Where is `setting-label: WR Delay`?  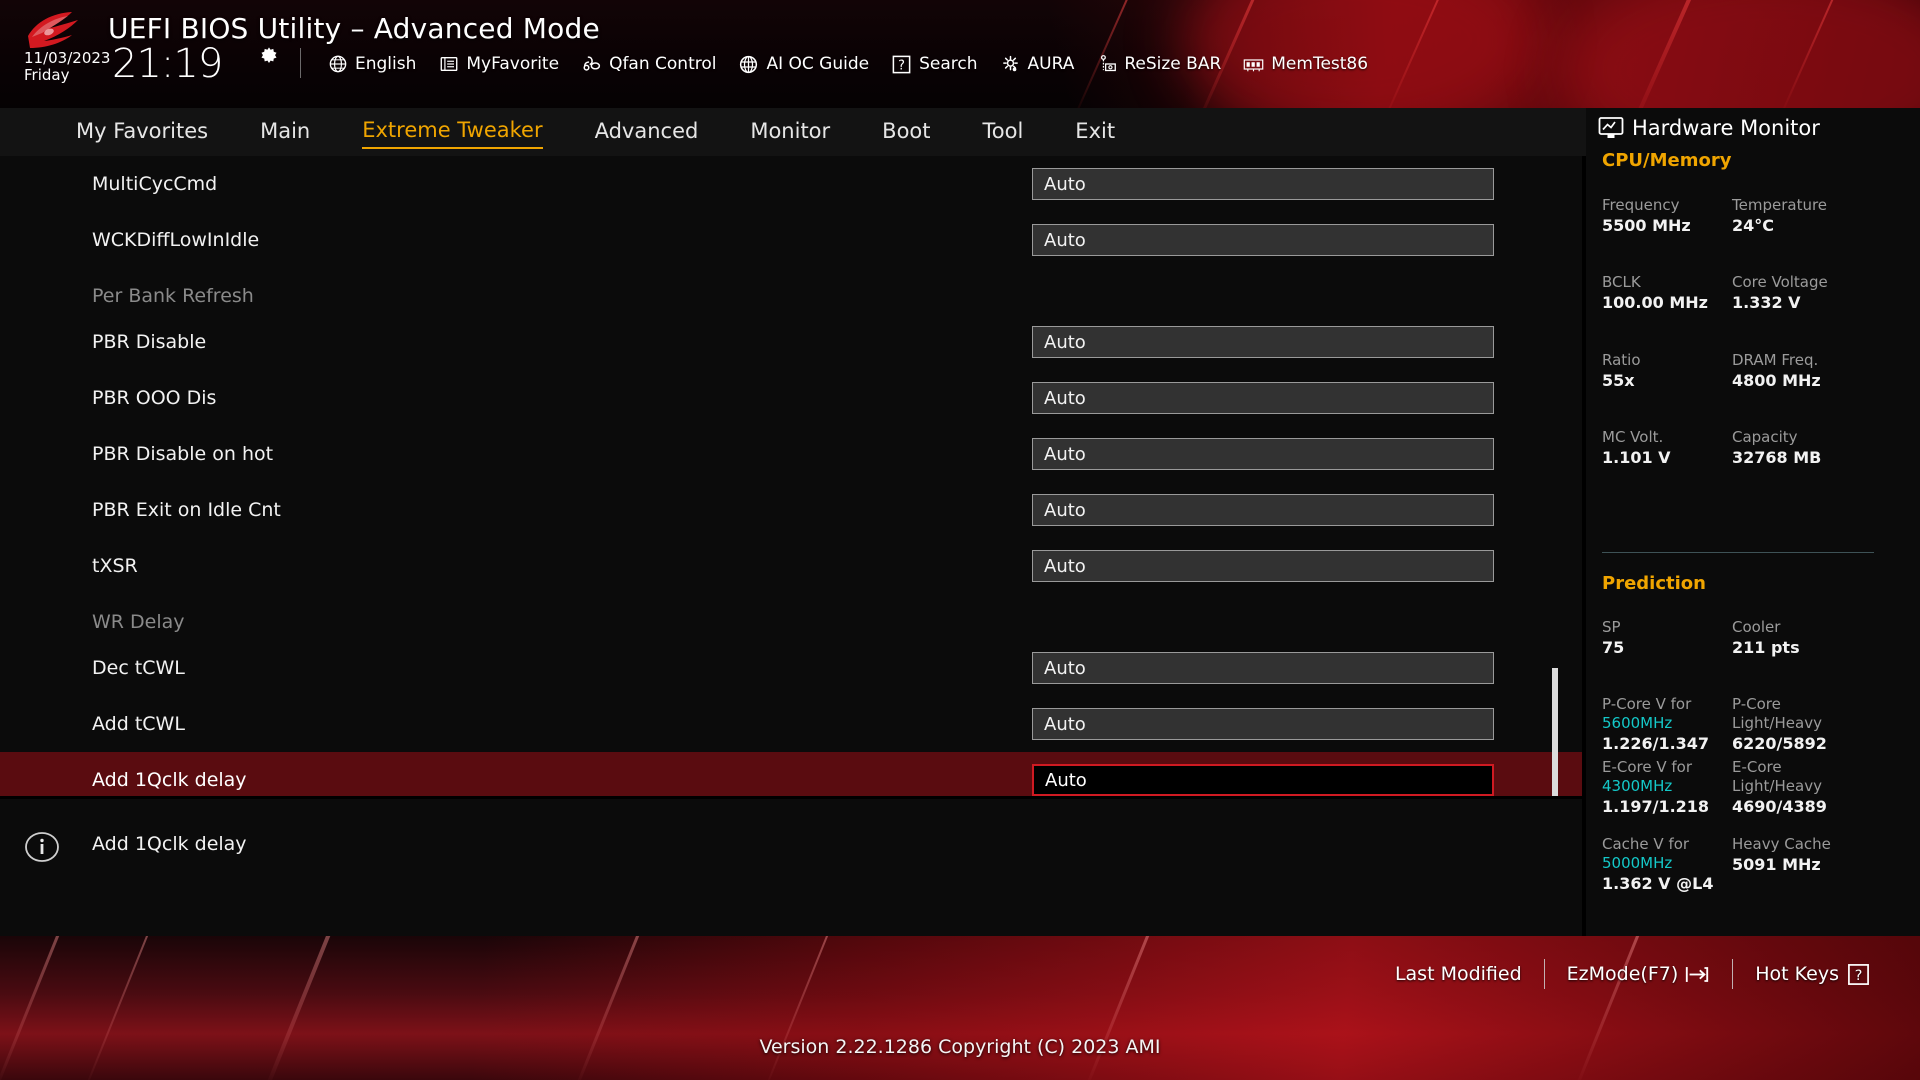
setting-label: WR Delay is located at coordinates (138, 622).